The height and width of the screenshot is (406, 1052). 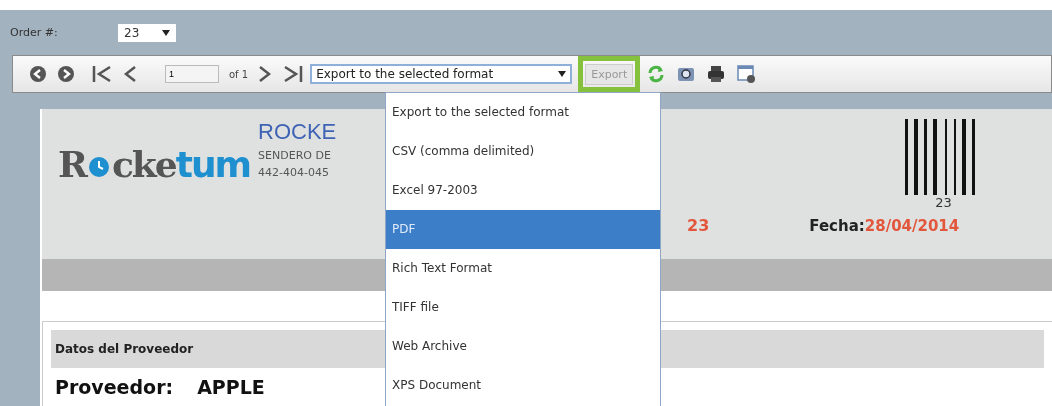 I want to click on supplier-label: Proveedor:, so click(x=114, y=387).